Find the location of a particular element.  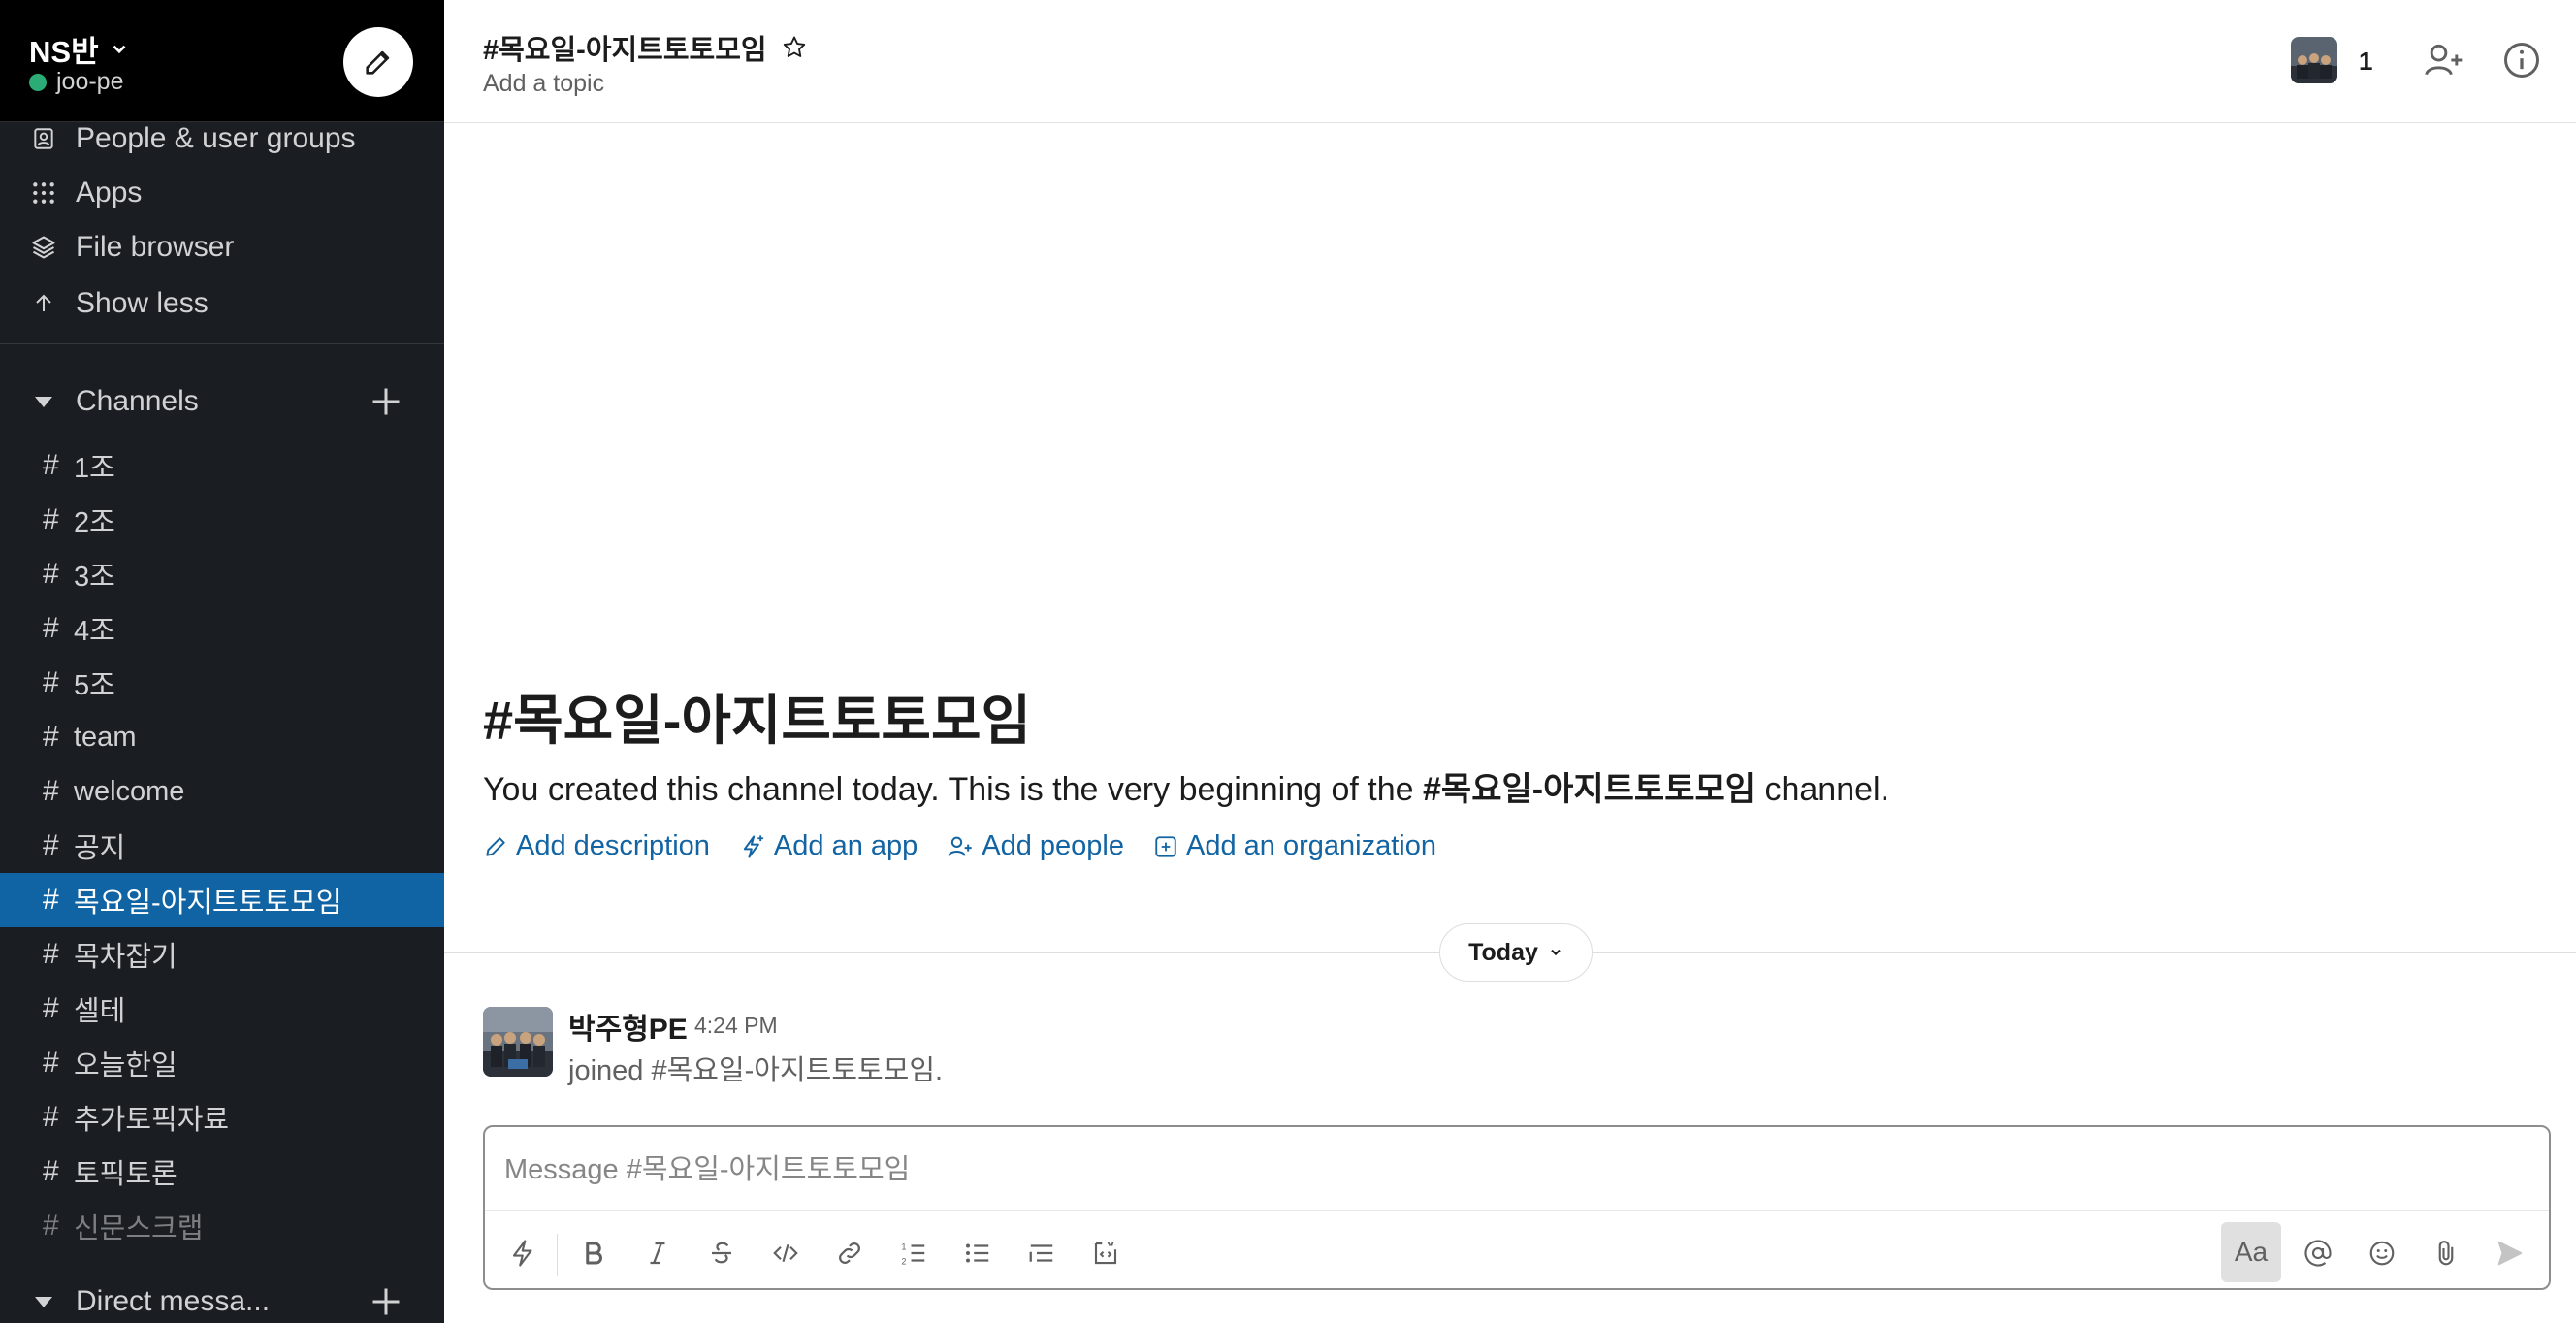

emoji-button is located at coordinates (2382, 1253).